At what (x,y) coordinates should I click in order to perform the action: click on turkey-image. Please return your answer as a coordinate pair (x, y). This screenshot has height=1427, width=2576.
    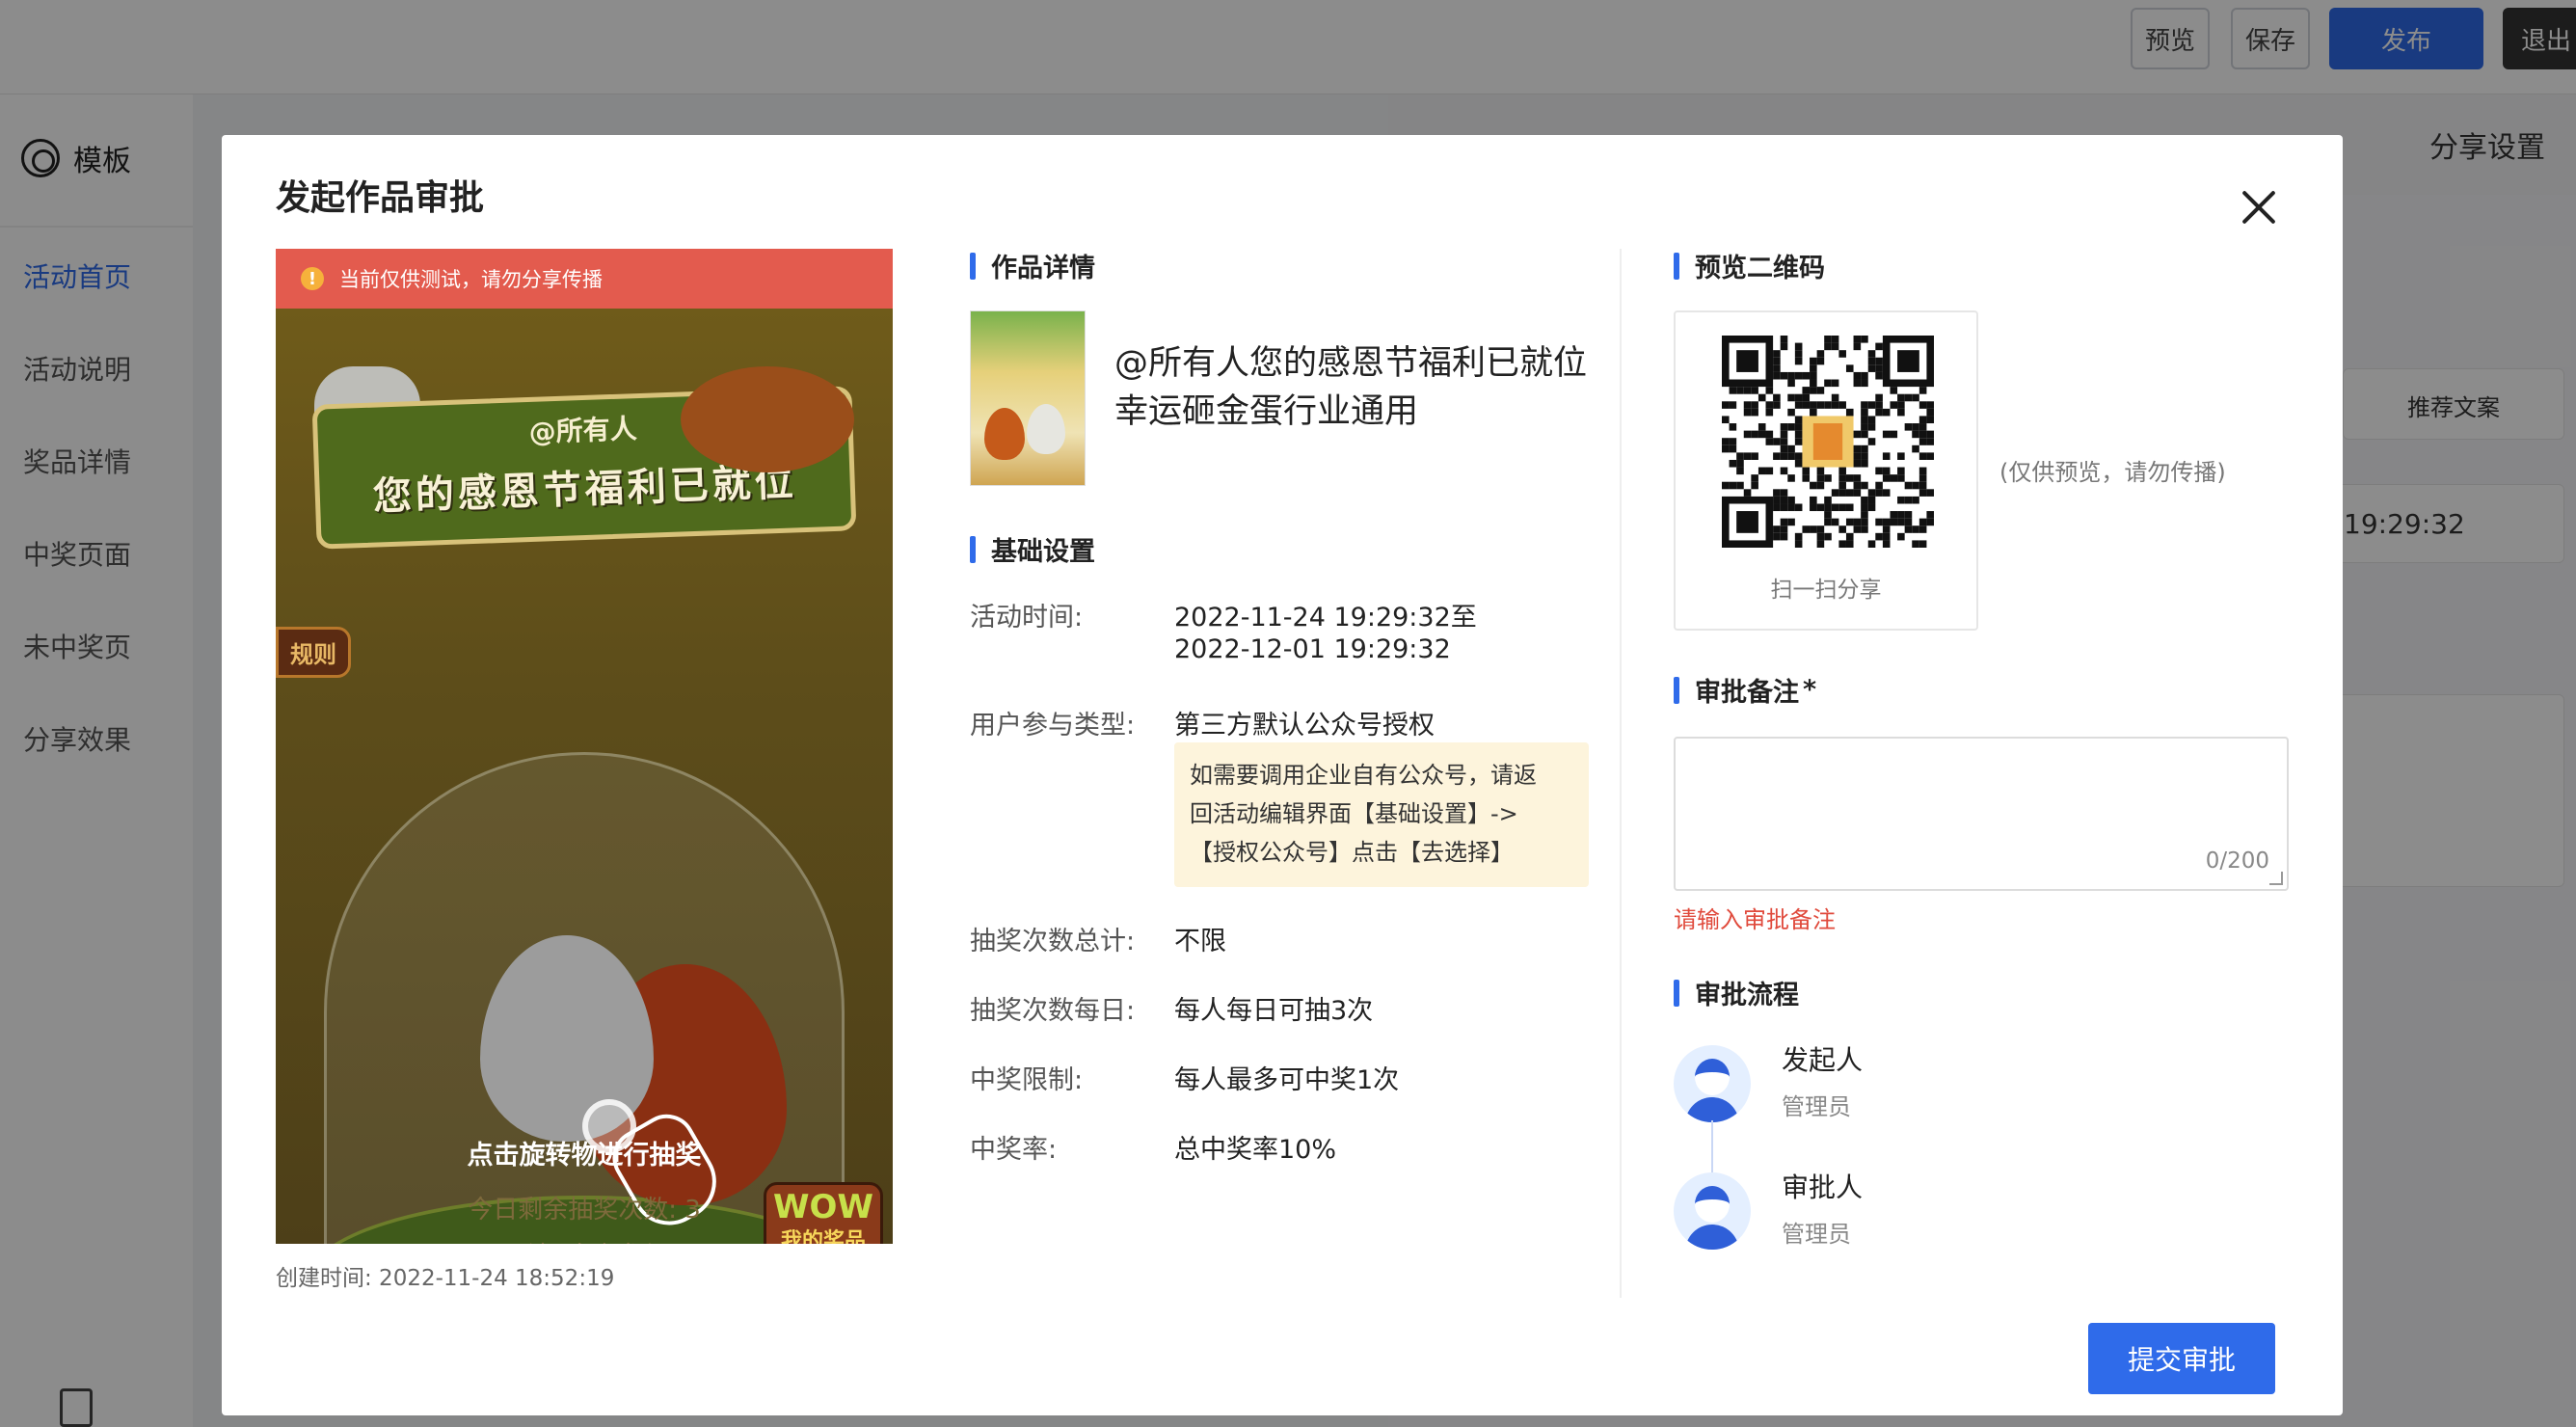
    Looking at the image, I should click on (767, 419).